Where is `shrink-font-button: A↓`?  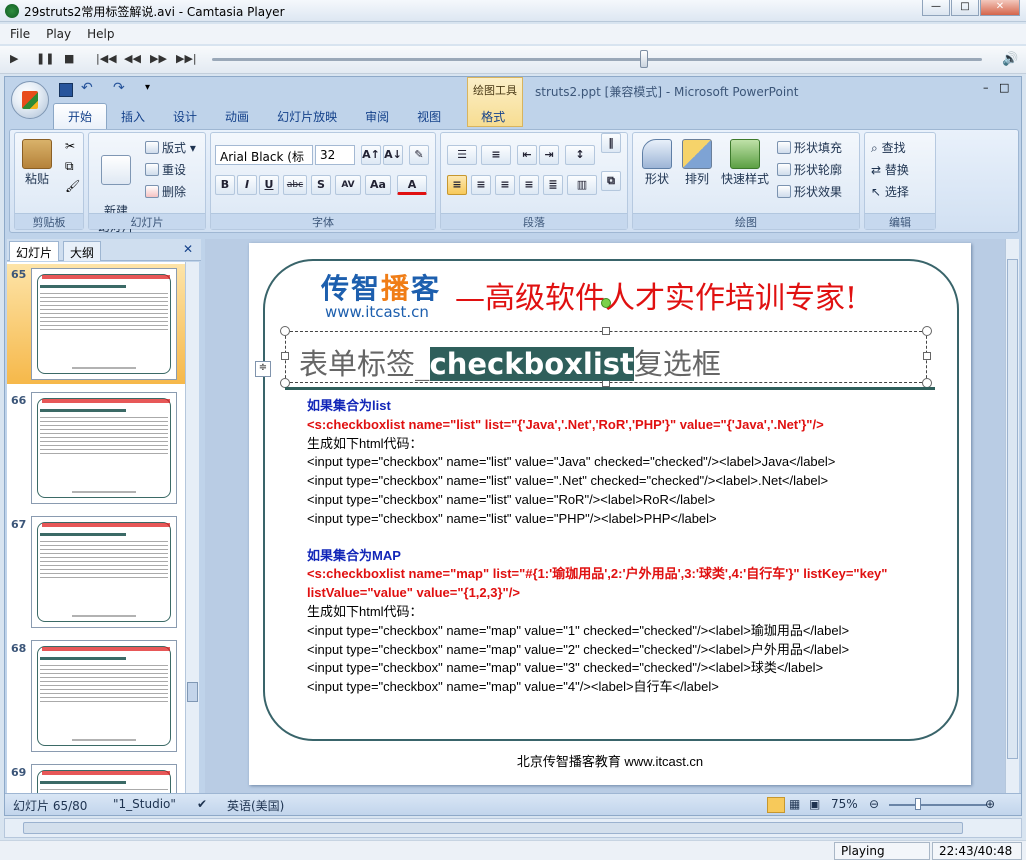
shrink-font-button: A↓ is located at coordinates (393, 155).